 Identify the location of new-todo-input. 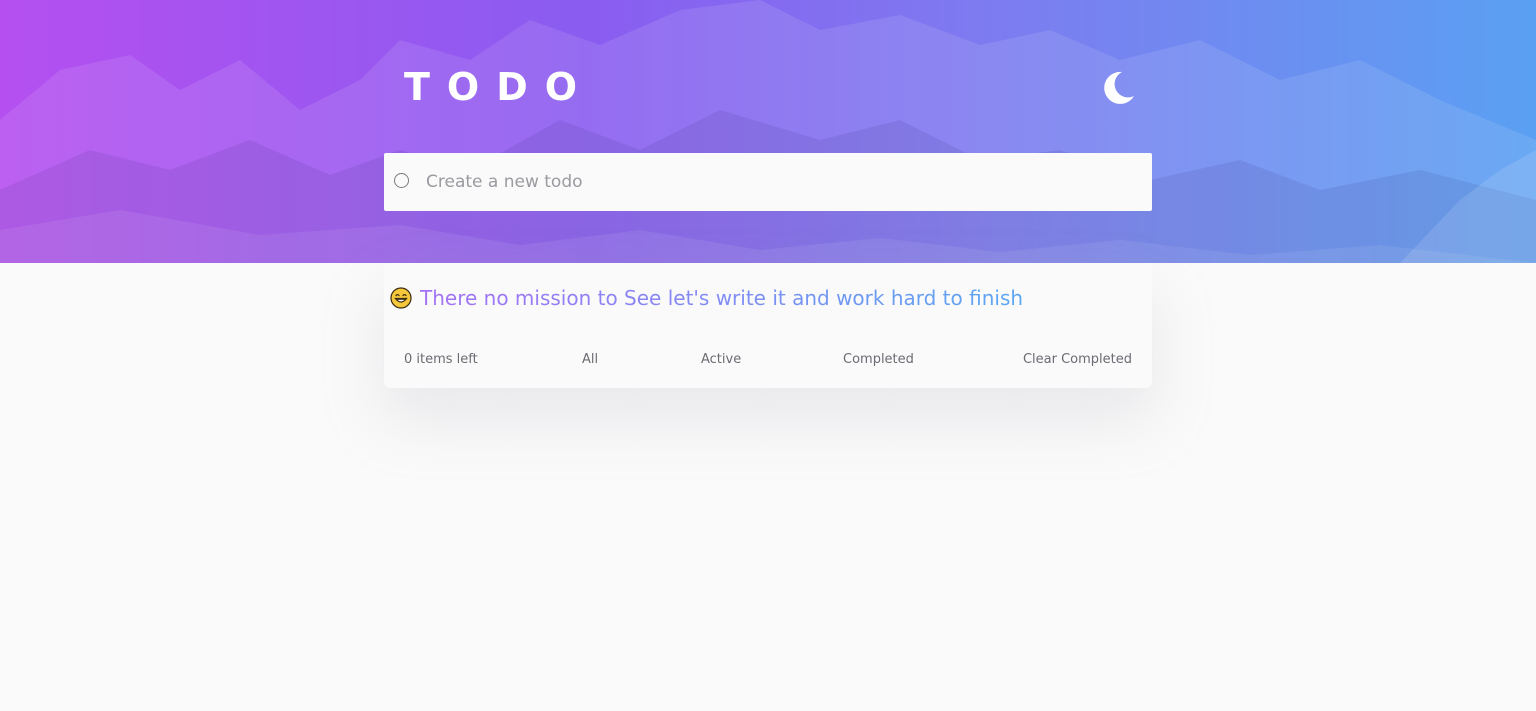
(776, 182).